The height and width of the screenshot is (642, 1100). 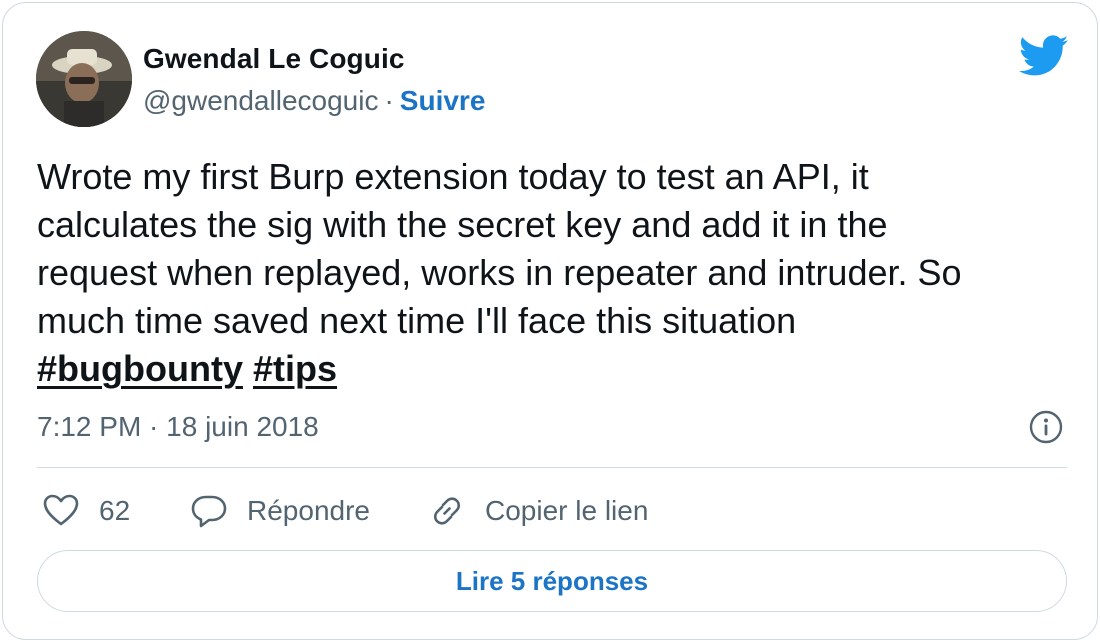 What do you see at coordinates (178, 427) in the screenshot?
I see `tweet-timestamp: 7:12 PM · 18 juin 2018` at bounding box center [178, 427].